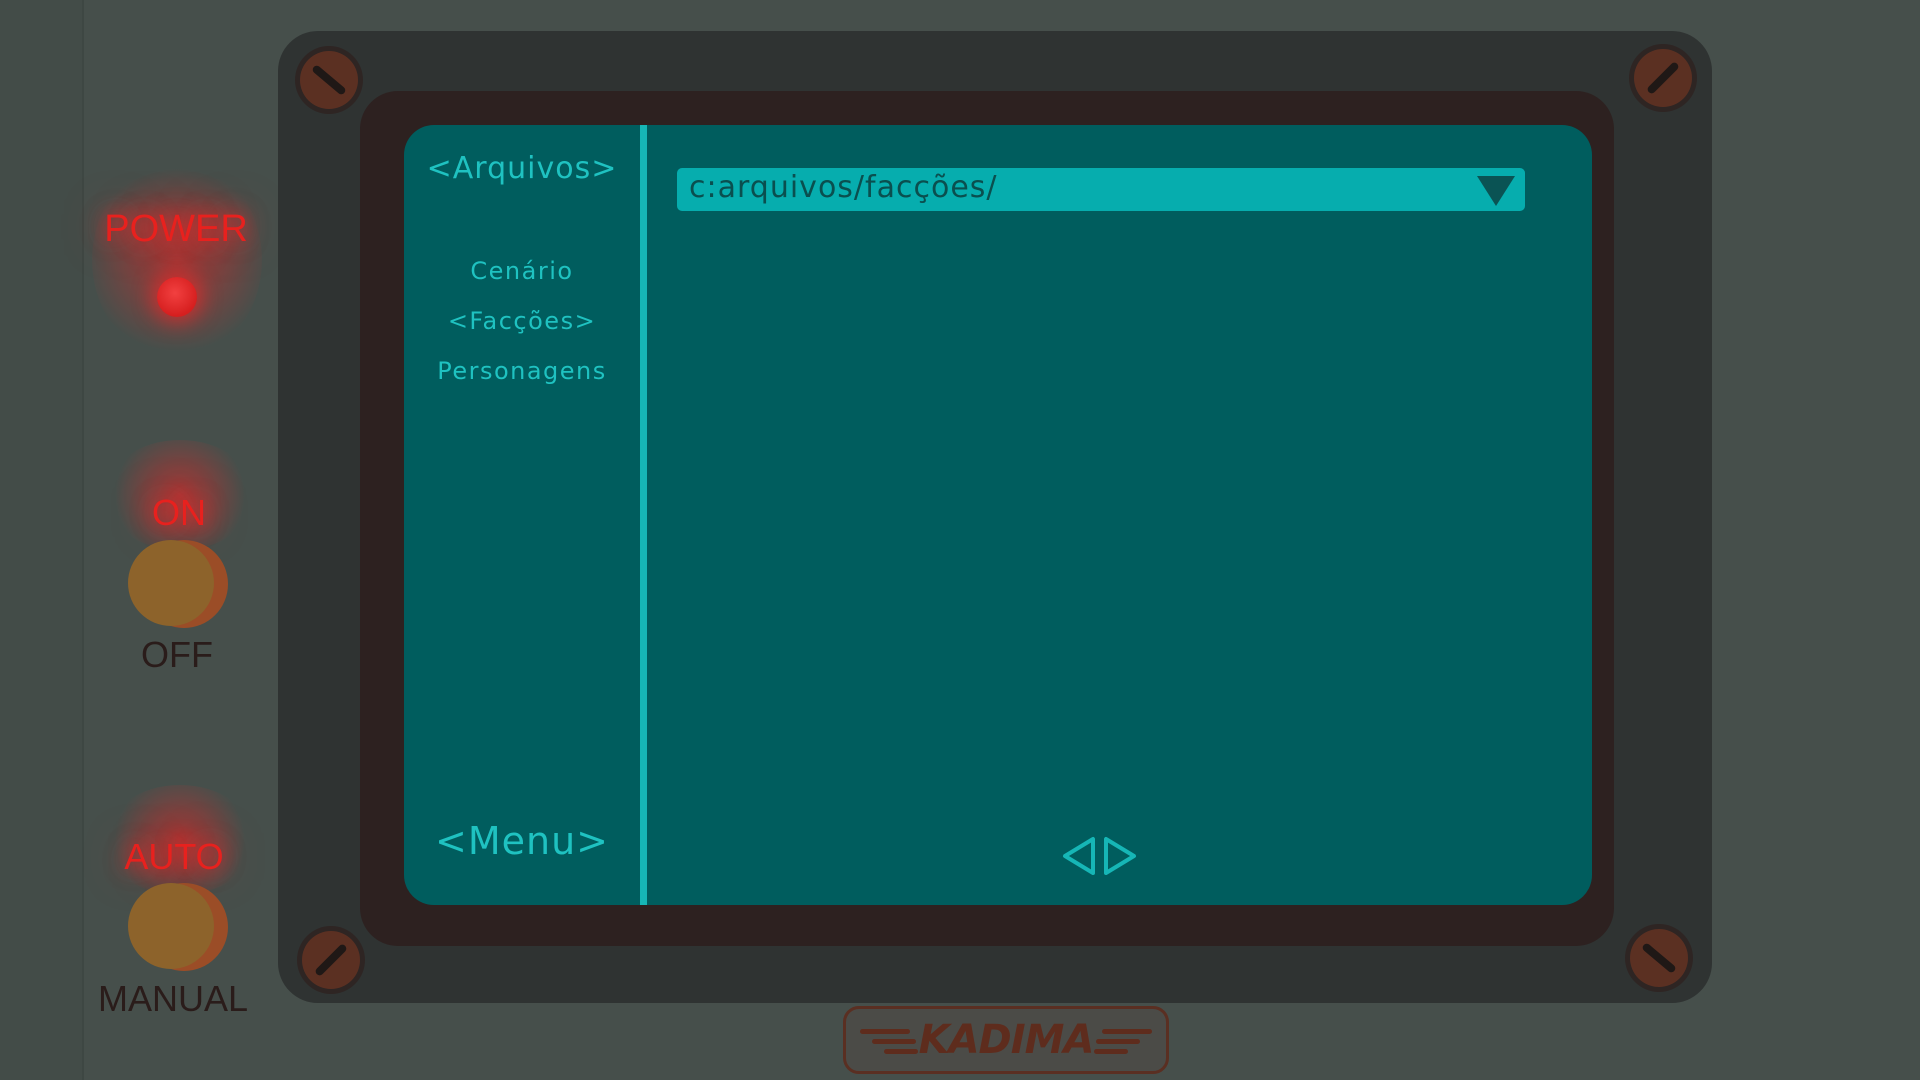 This screenshot has width=1920, height=1080. Describe the element at coordinates (1120, 856) in the screenshot. I see `triangle-right-icon` at that location.